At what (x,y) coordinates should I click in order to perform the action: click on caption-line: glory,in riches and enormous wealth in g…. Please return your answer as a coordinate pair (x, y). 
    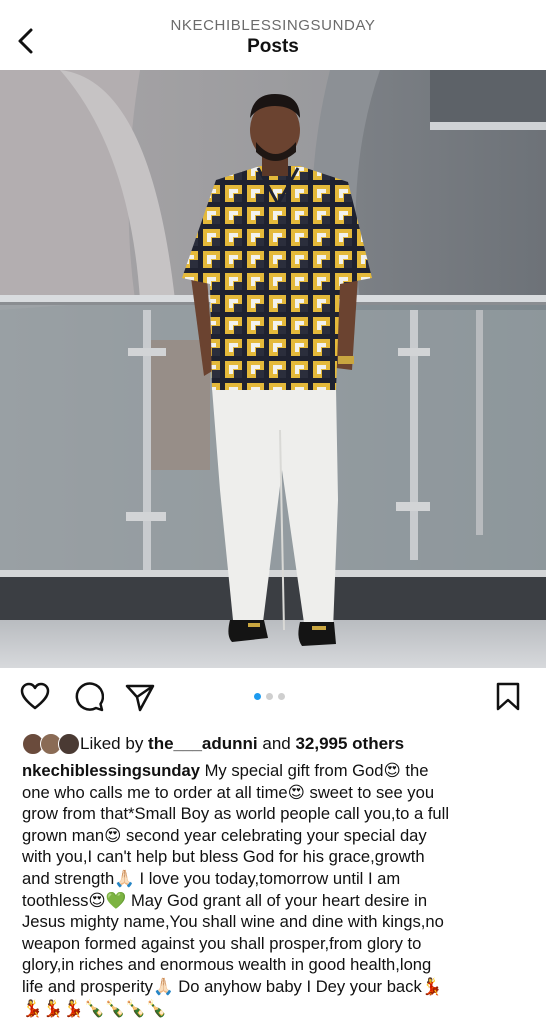
    Looking at the image, I should click on (227, 965).